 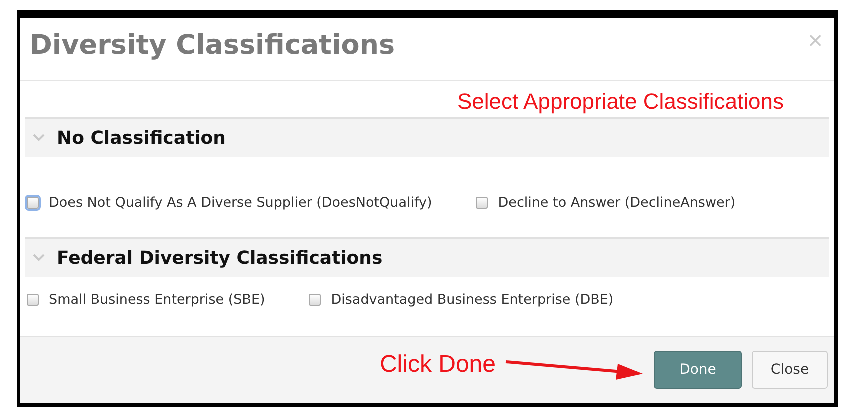 I want to click on option-label: Does Not Qualify As A Diverse Supplier (DoesNotQualify), so click(x=240, y=203).